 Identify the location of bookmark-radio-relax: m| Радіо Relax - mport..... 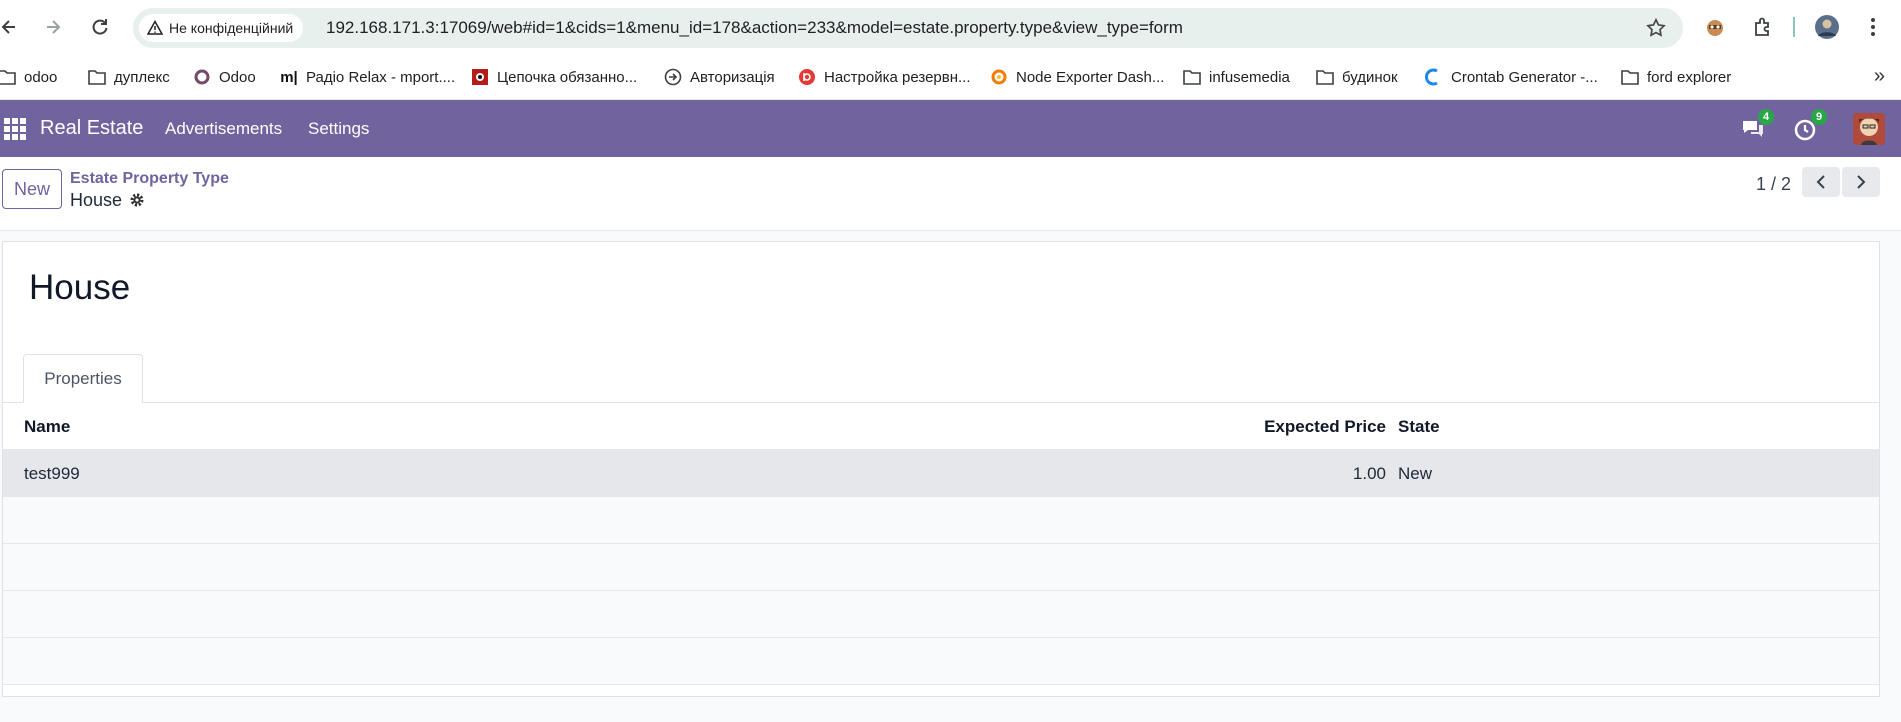
(367, 77).